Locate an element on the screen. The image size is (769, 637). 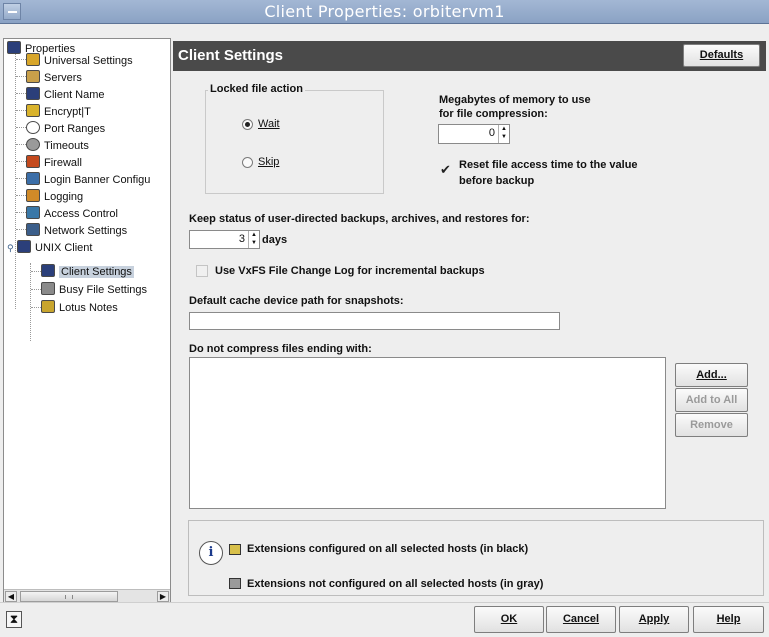
memory-spinner: 0 ▲ ▼ is located at coordinates (474, 134).